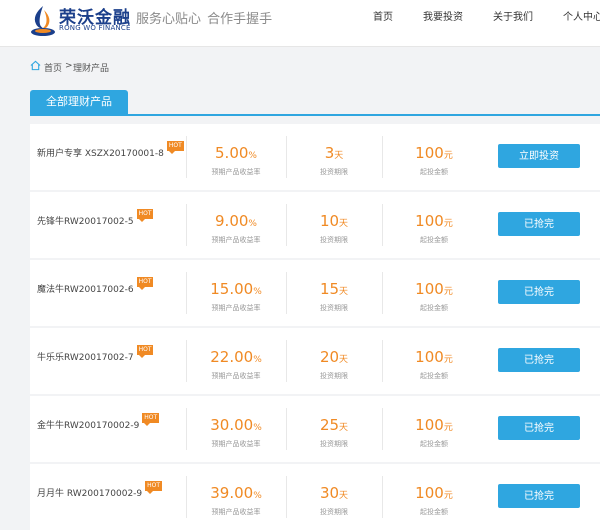 This screenshot has width=600, height=530. What do you see at coordinates (443, 15) in the screenshot?
I see `nav-invest: 我要投资` at bounding box center [443, 15].